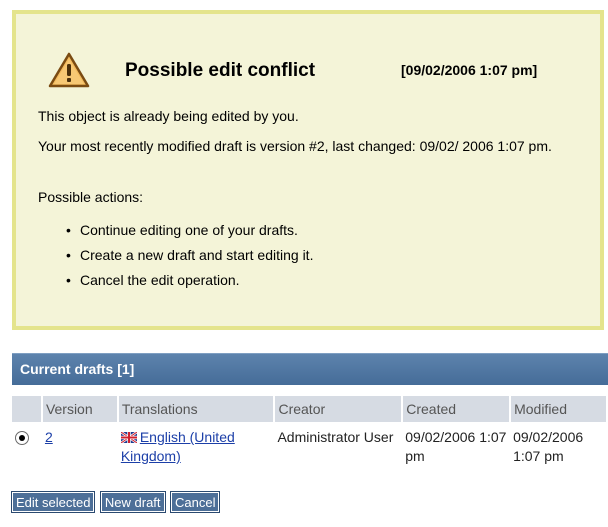 Image resolution: width=608 pixels, height=527 pixels. I want to click on cancel-button: Cancel, so click(195, 502).